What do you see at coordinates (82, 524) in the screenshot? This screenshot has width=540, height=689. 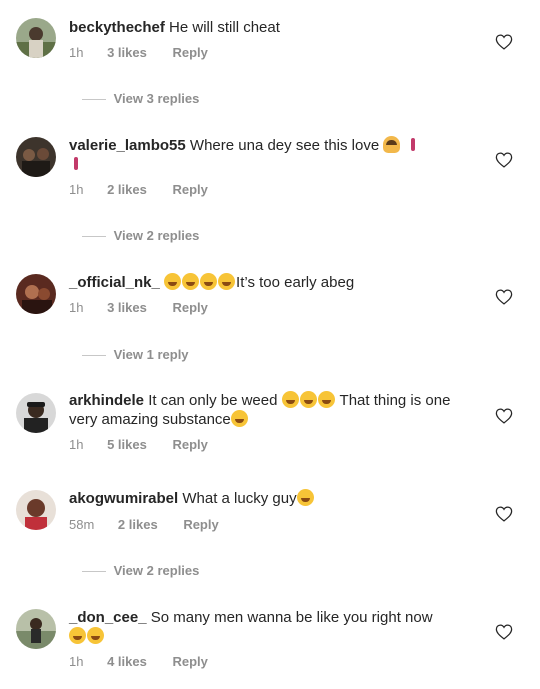 I see `comment-time: 58m` at bounding box center [82, 524].